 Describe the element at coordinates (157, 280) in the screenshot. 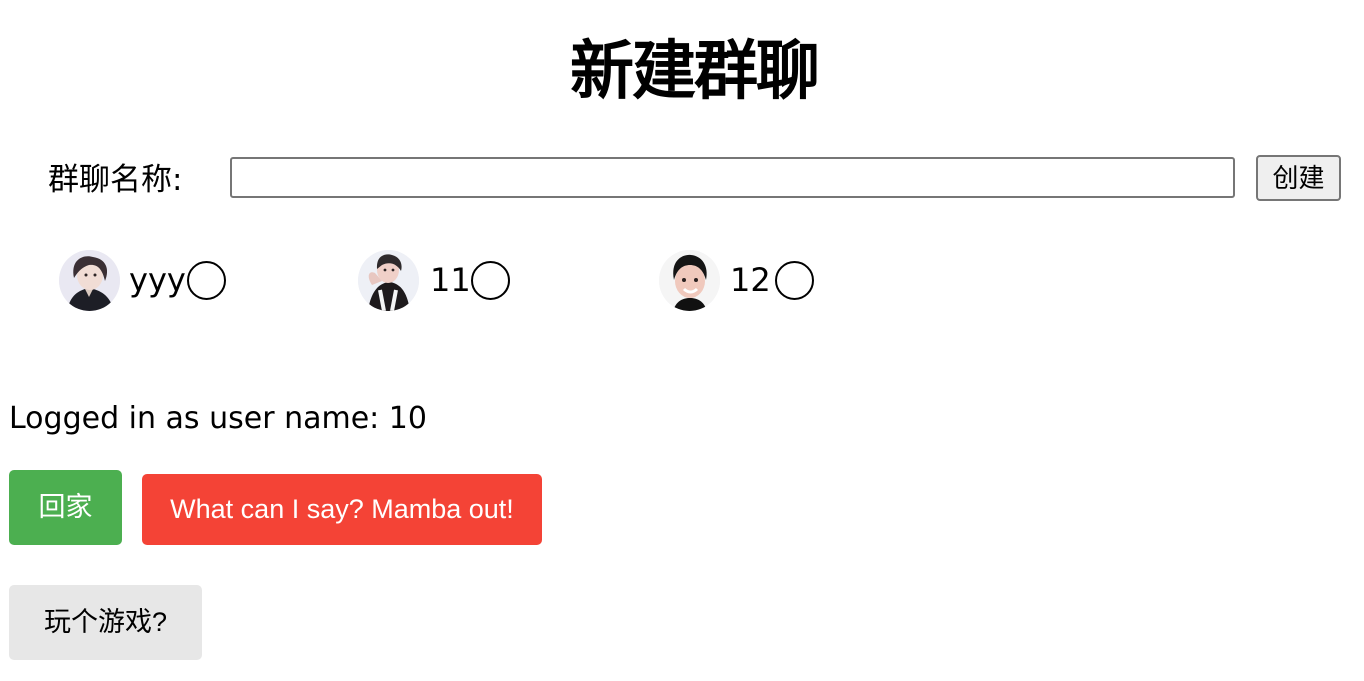

I see `member-name: yyy` at that location.